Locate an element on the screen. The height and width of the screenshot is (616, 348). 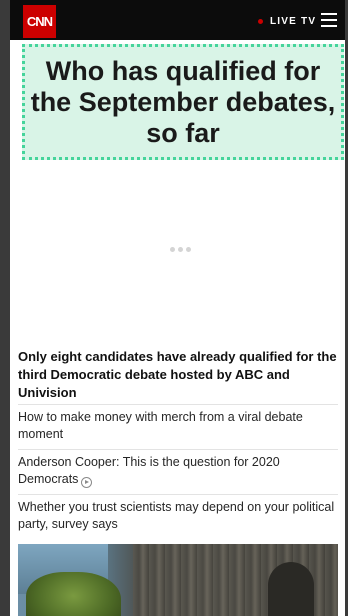
live-tv-label: LIVE TV is located at coordinates (293, 21).